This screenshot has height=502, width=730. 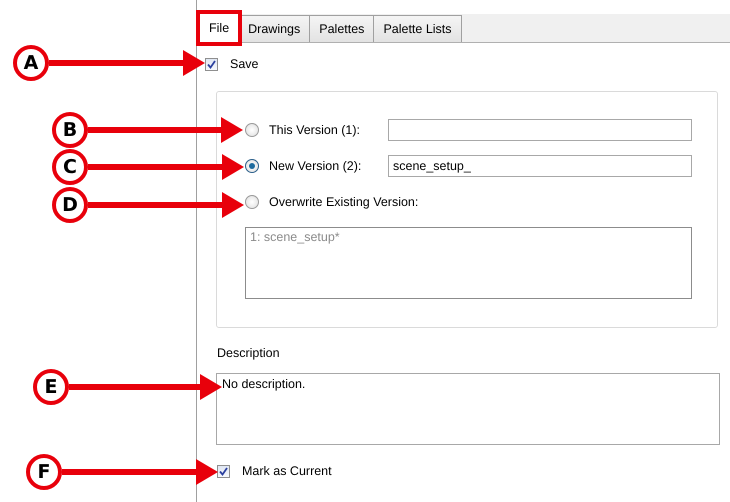 I want to click on callout-badge: B, so click(x=70, y=130).